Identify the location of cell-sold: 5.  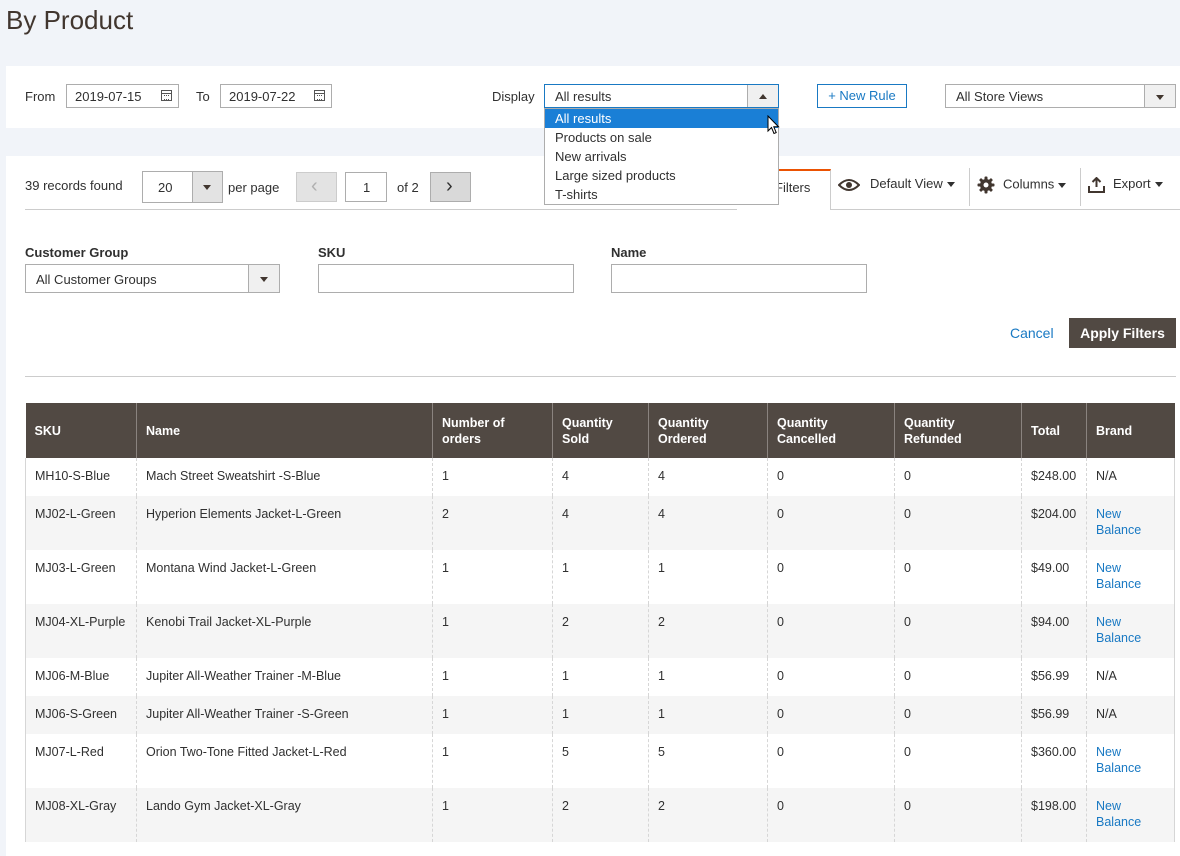
(600, 761).